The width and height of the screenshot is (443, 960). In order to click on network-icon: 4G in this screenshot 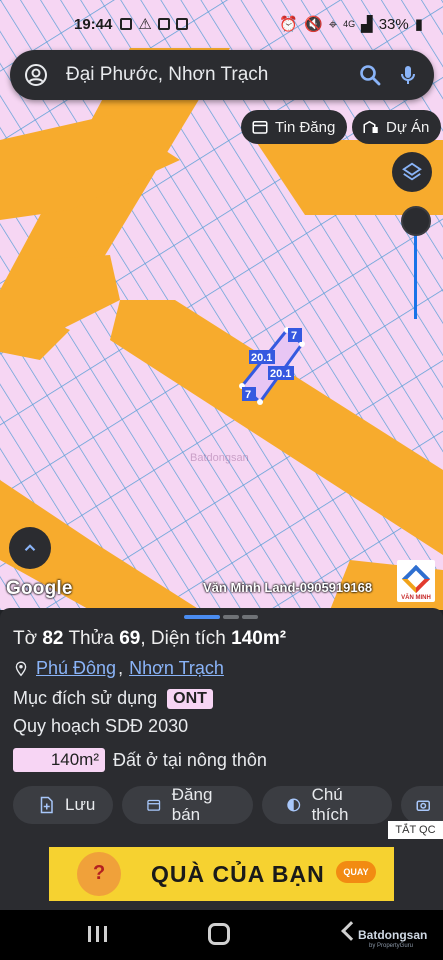, I will do `click(349, 24)`.